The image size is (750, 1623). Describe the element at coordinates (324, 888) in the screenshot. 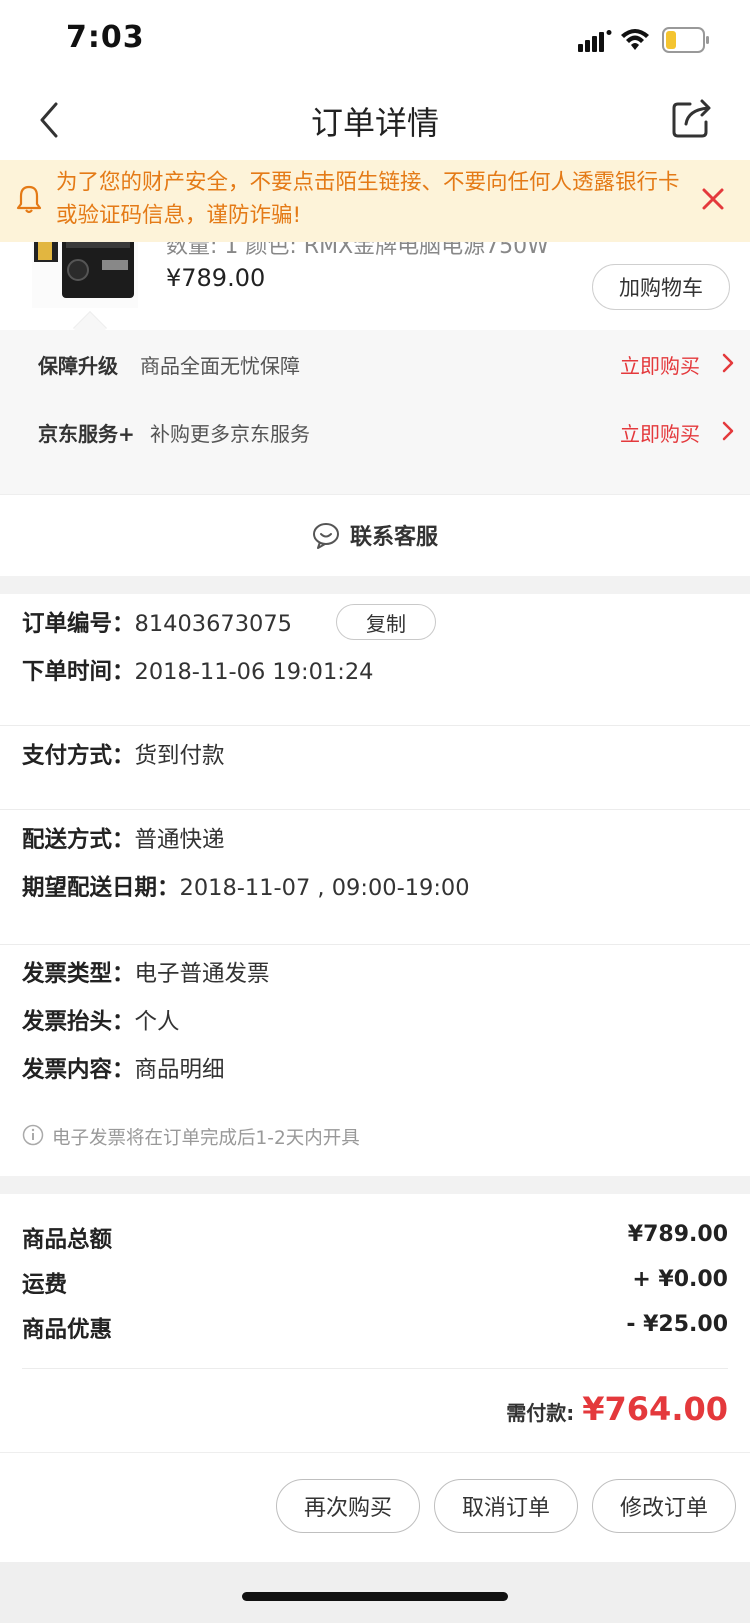

I see `expected-delivery-value: 2018-11-07 , 09:00-19:00` at that location.